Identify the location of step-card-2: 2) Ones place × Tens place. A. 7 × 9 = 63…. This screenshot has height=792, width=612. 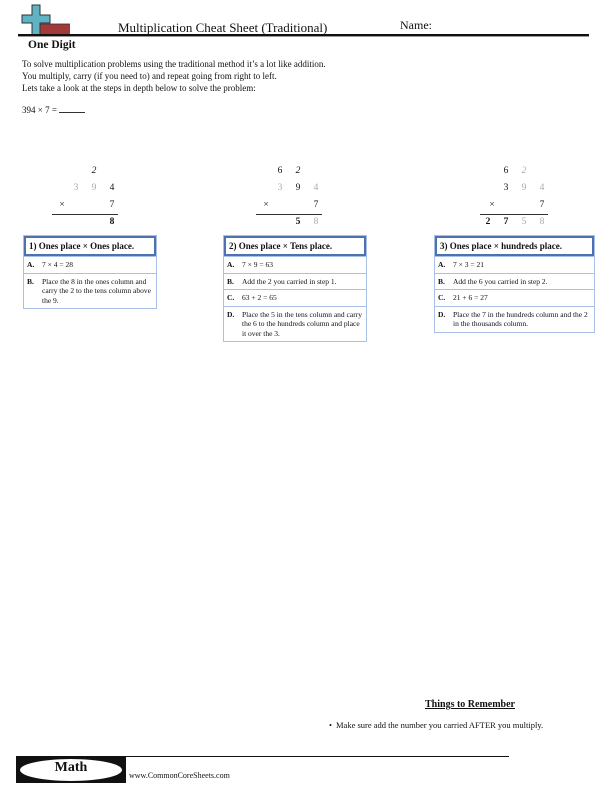
(295, 288).